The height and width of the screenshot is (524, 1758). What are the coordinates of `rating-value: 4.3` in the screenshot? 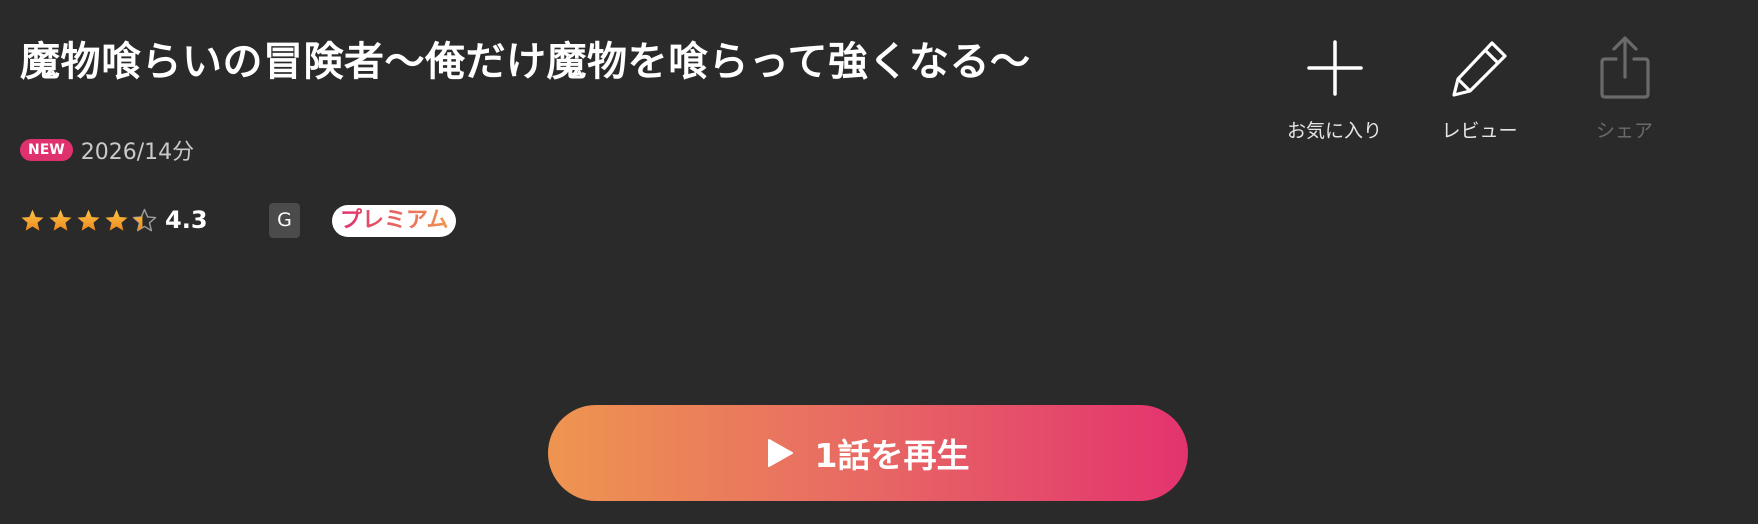 It's located at (186, 220).